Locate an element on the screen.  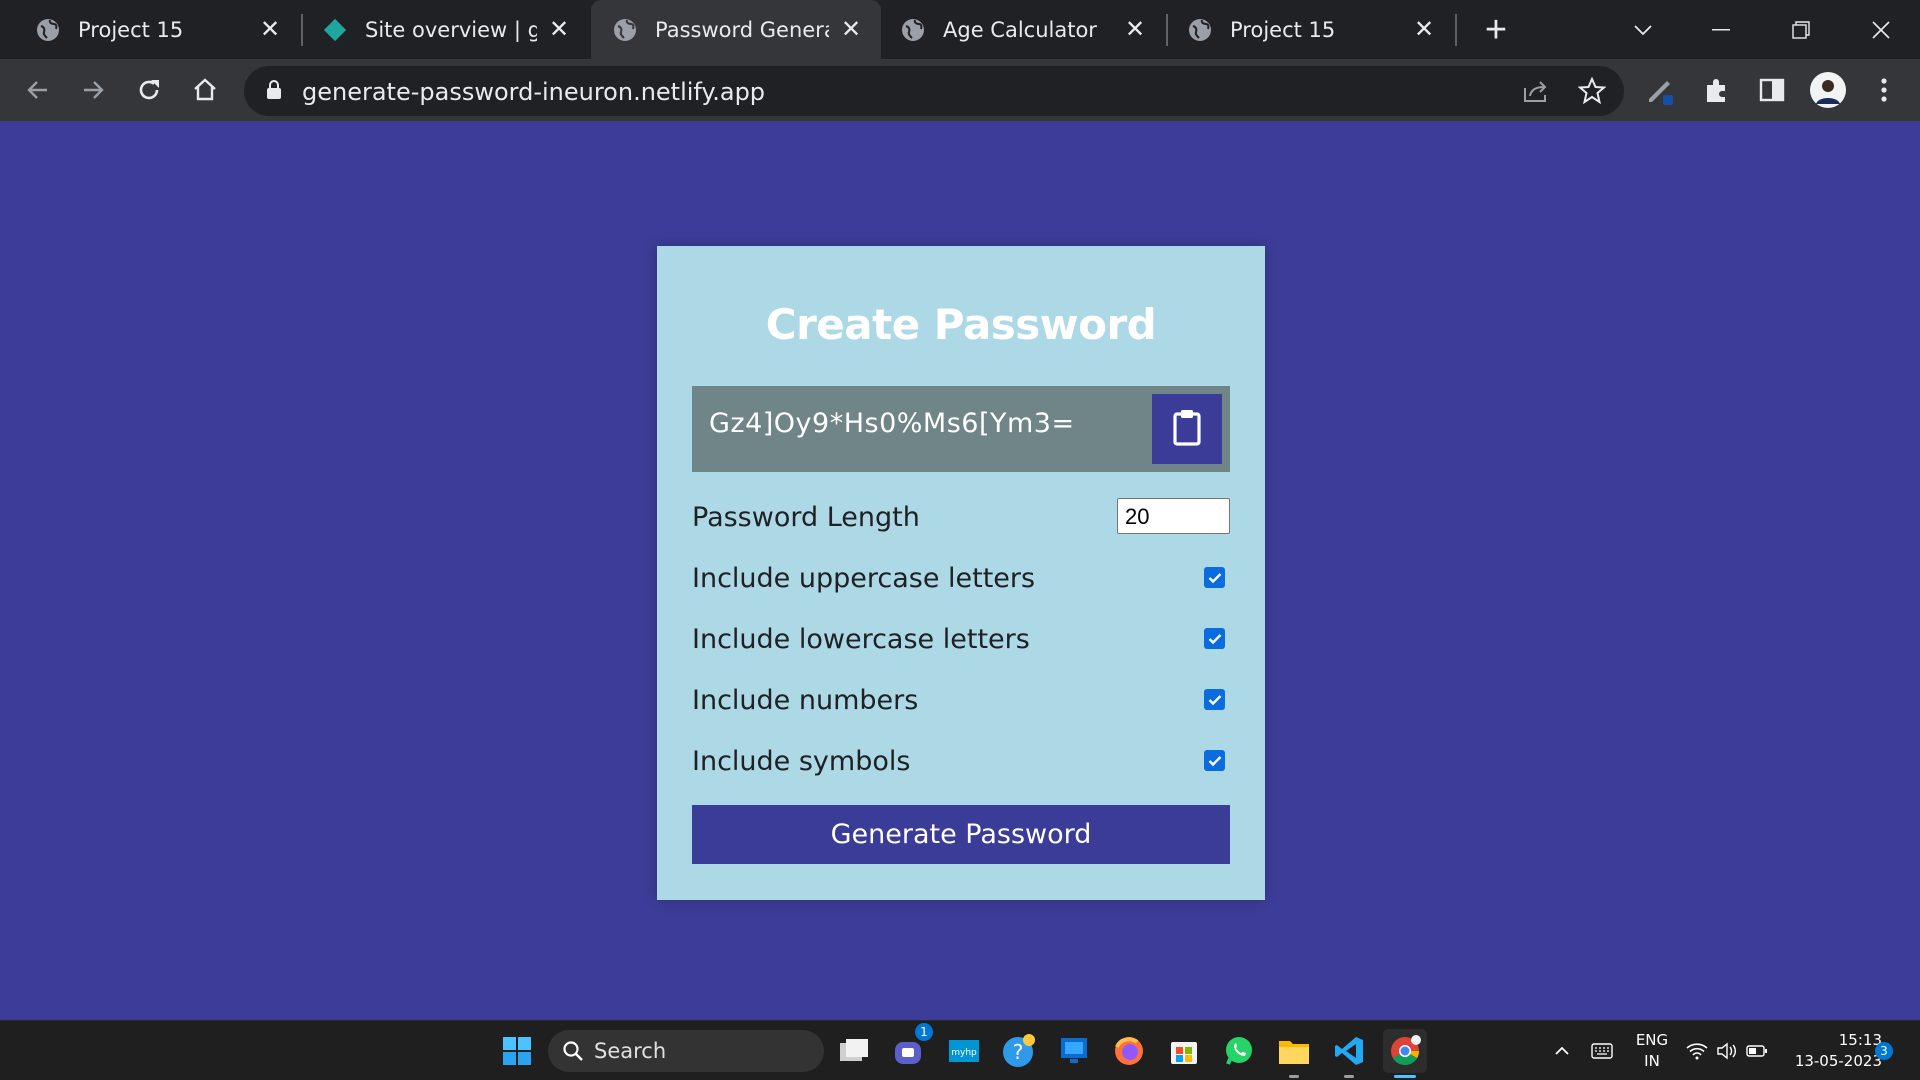
menu-kebab-icon is located at coordinates (1884, 90).